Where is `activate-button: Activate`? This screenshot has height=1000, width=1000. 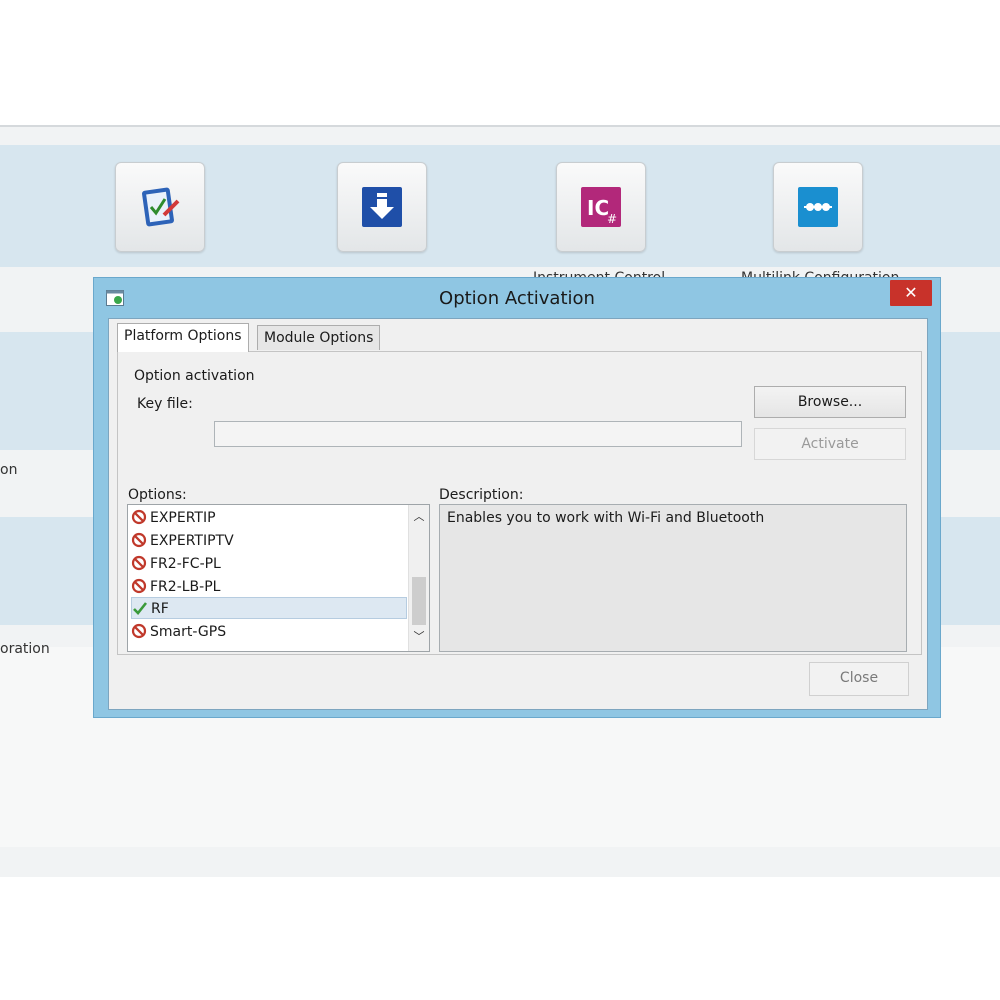 activate-button: Activate is located at coordinates (830, 444).